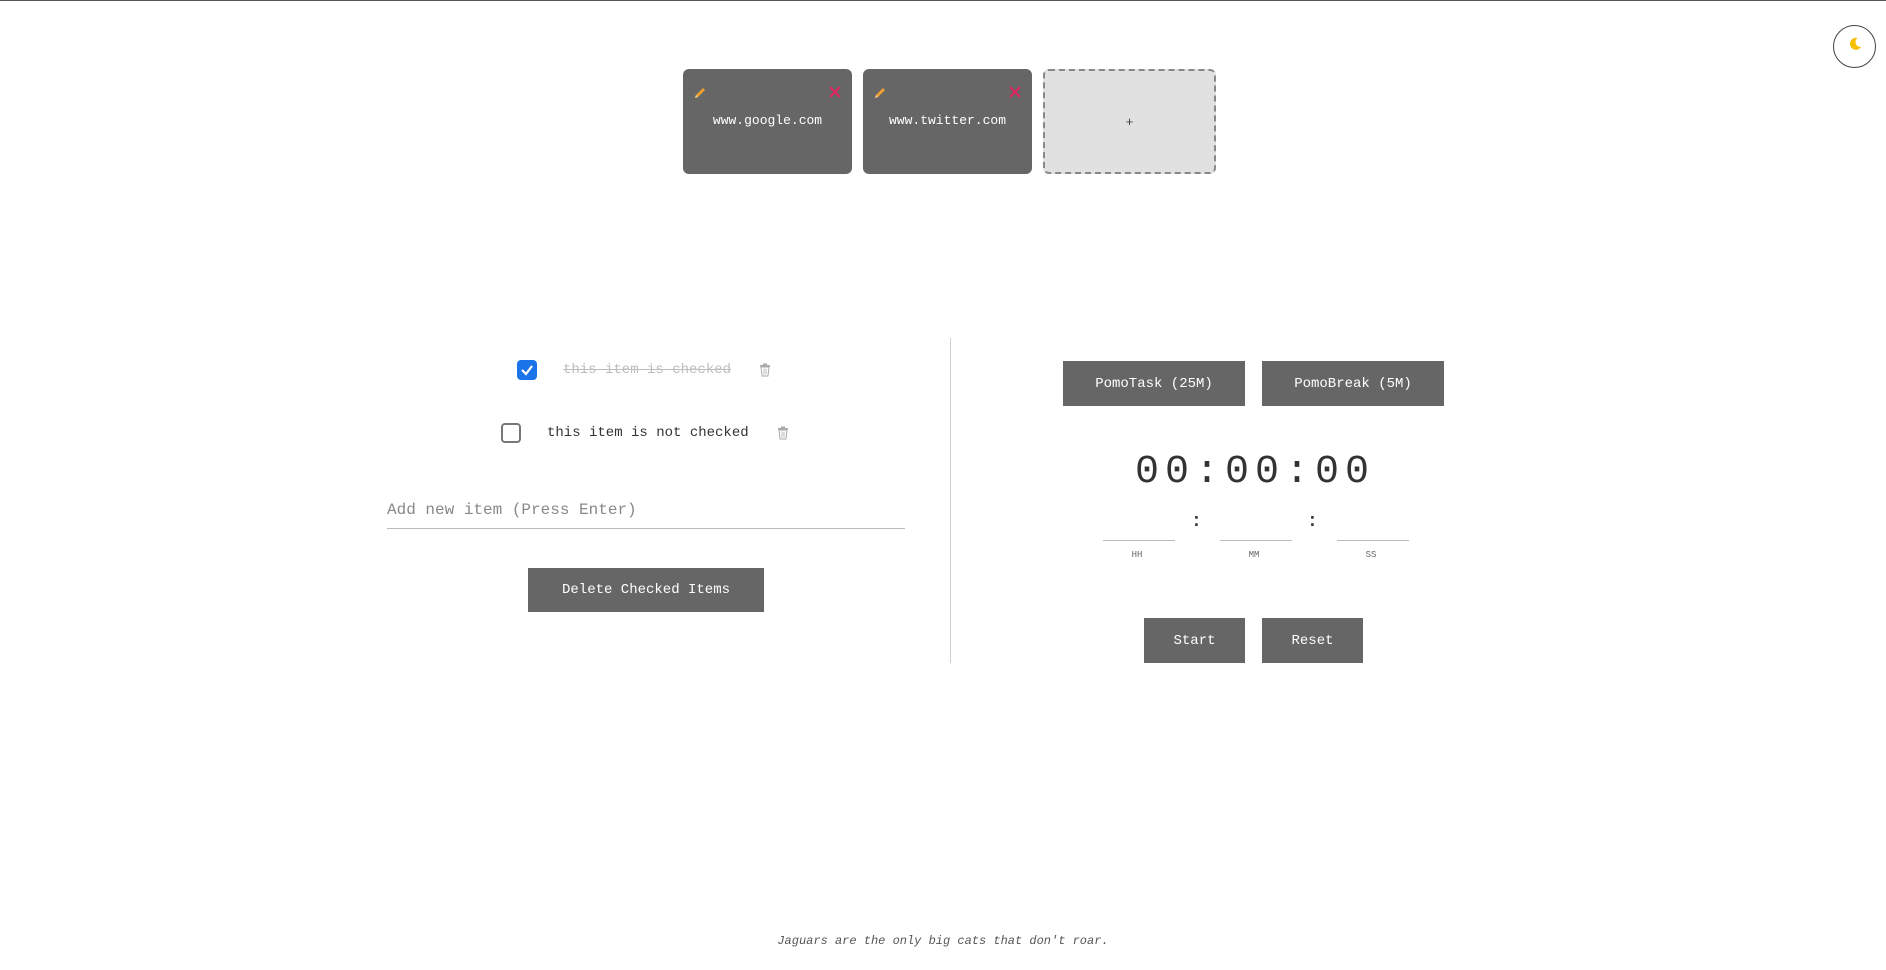  I want to click on shortcut-url: www.twitter.com, so click(947, 120).